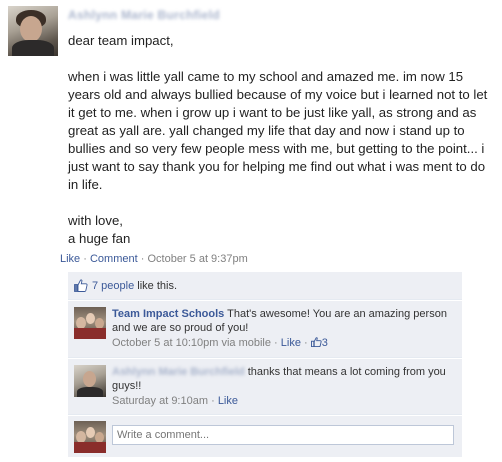 Image resolution: width=502 pixels, height=462 pixels. I want to click on viewer-avatar, so click(90, 437).